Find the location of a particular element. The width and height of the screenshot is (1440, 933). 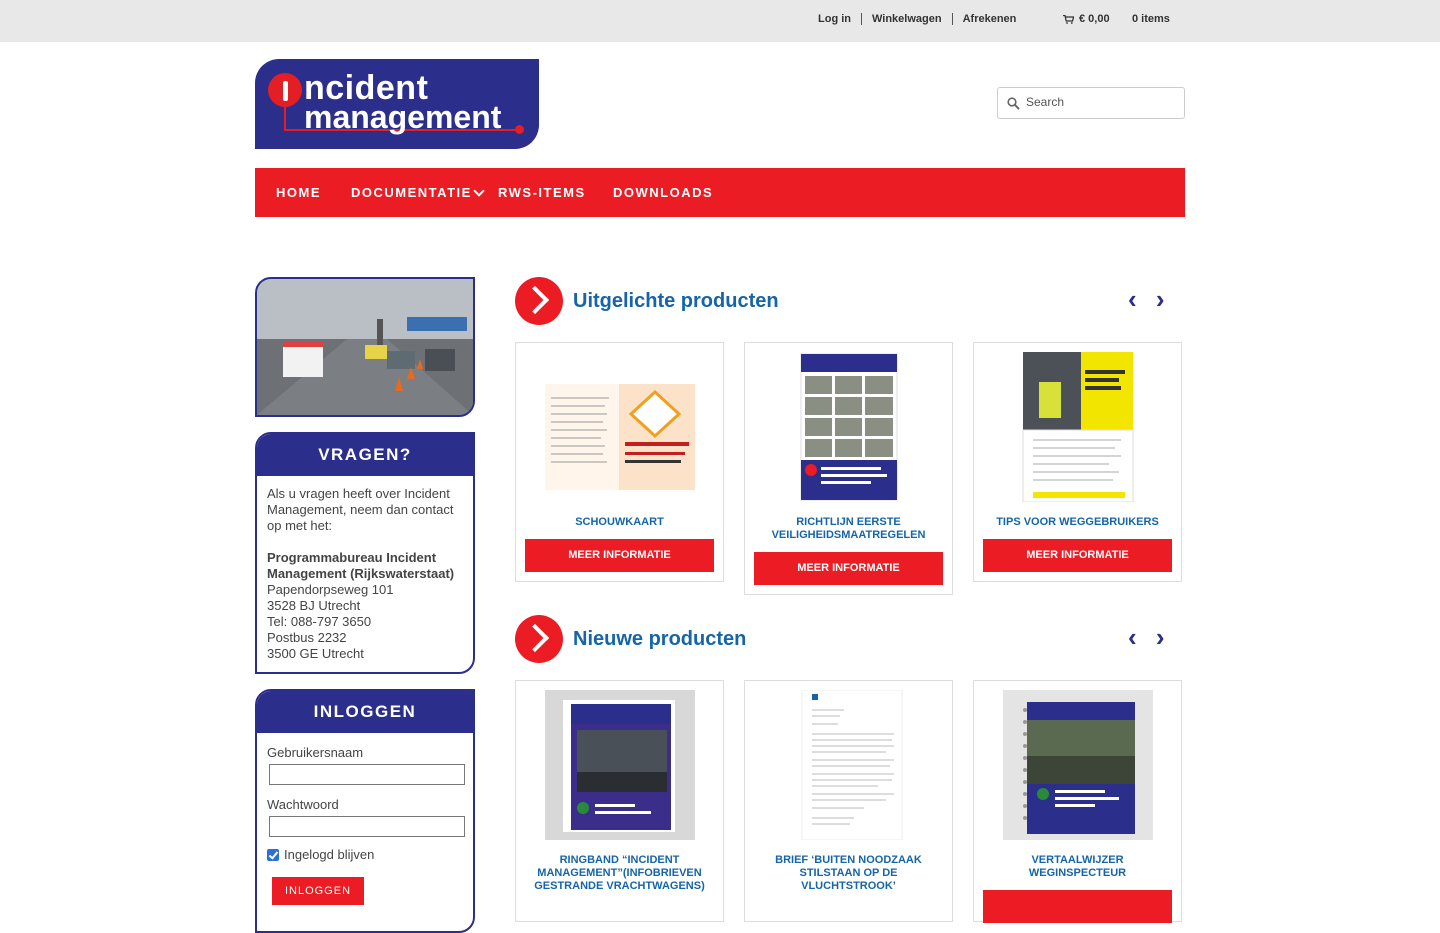

highway-photo is located at coordinates (365, 347).